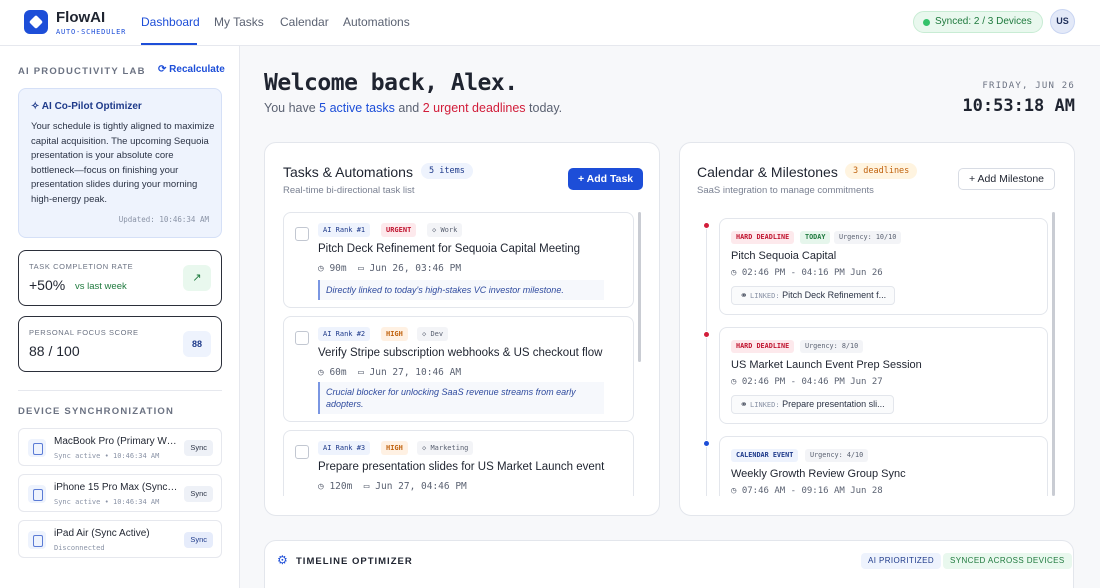 Image resolution: width=1100 pixels, height=588 pixels. What do you see at coordinates (79, 548) in the screenshot?
I see `device-status: Disconnected` at bounding box center [79, 548].